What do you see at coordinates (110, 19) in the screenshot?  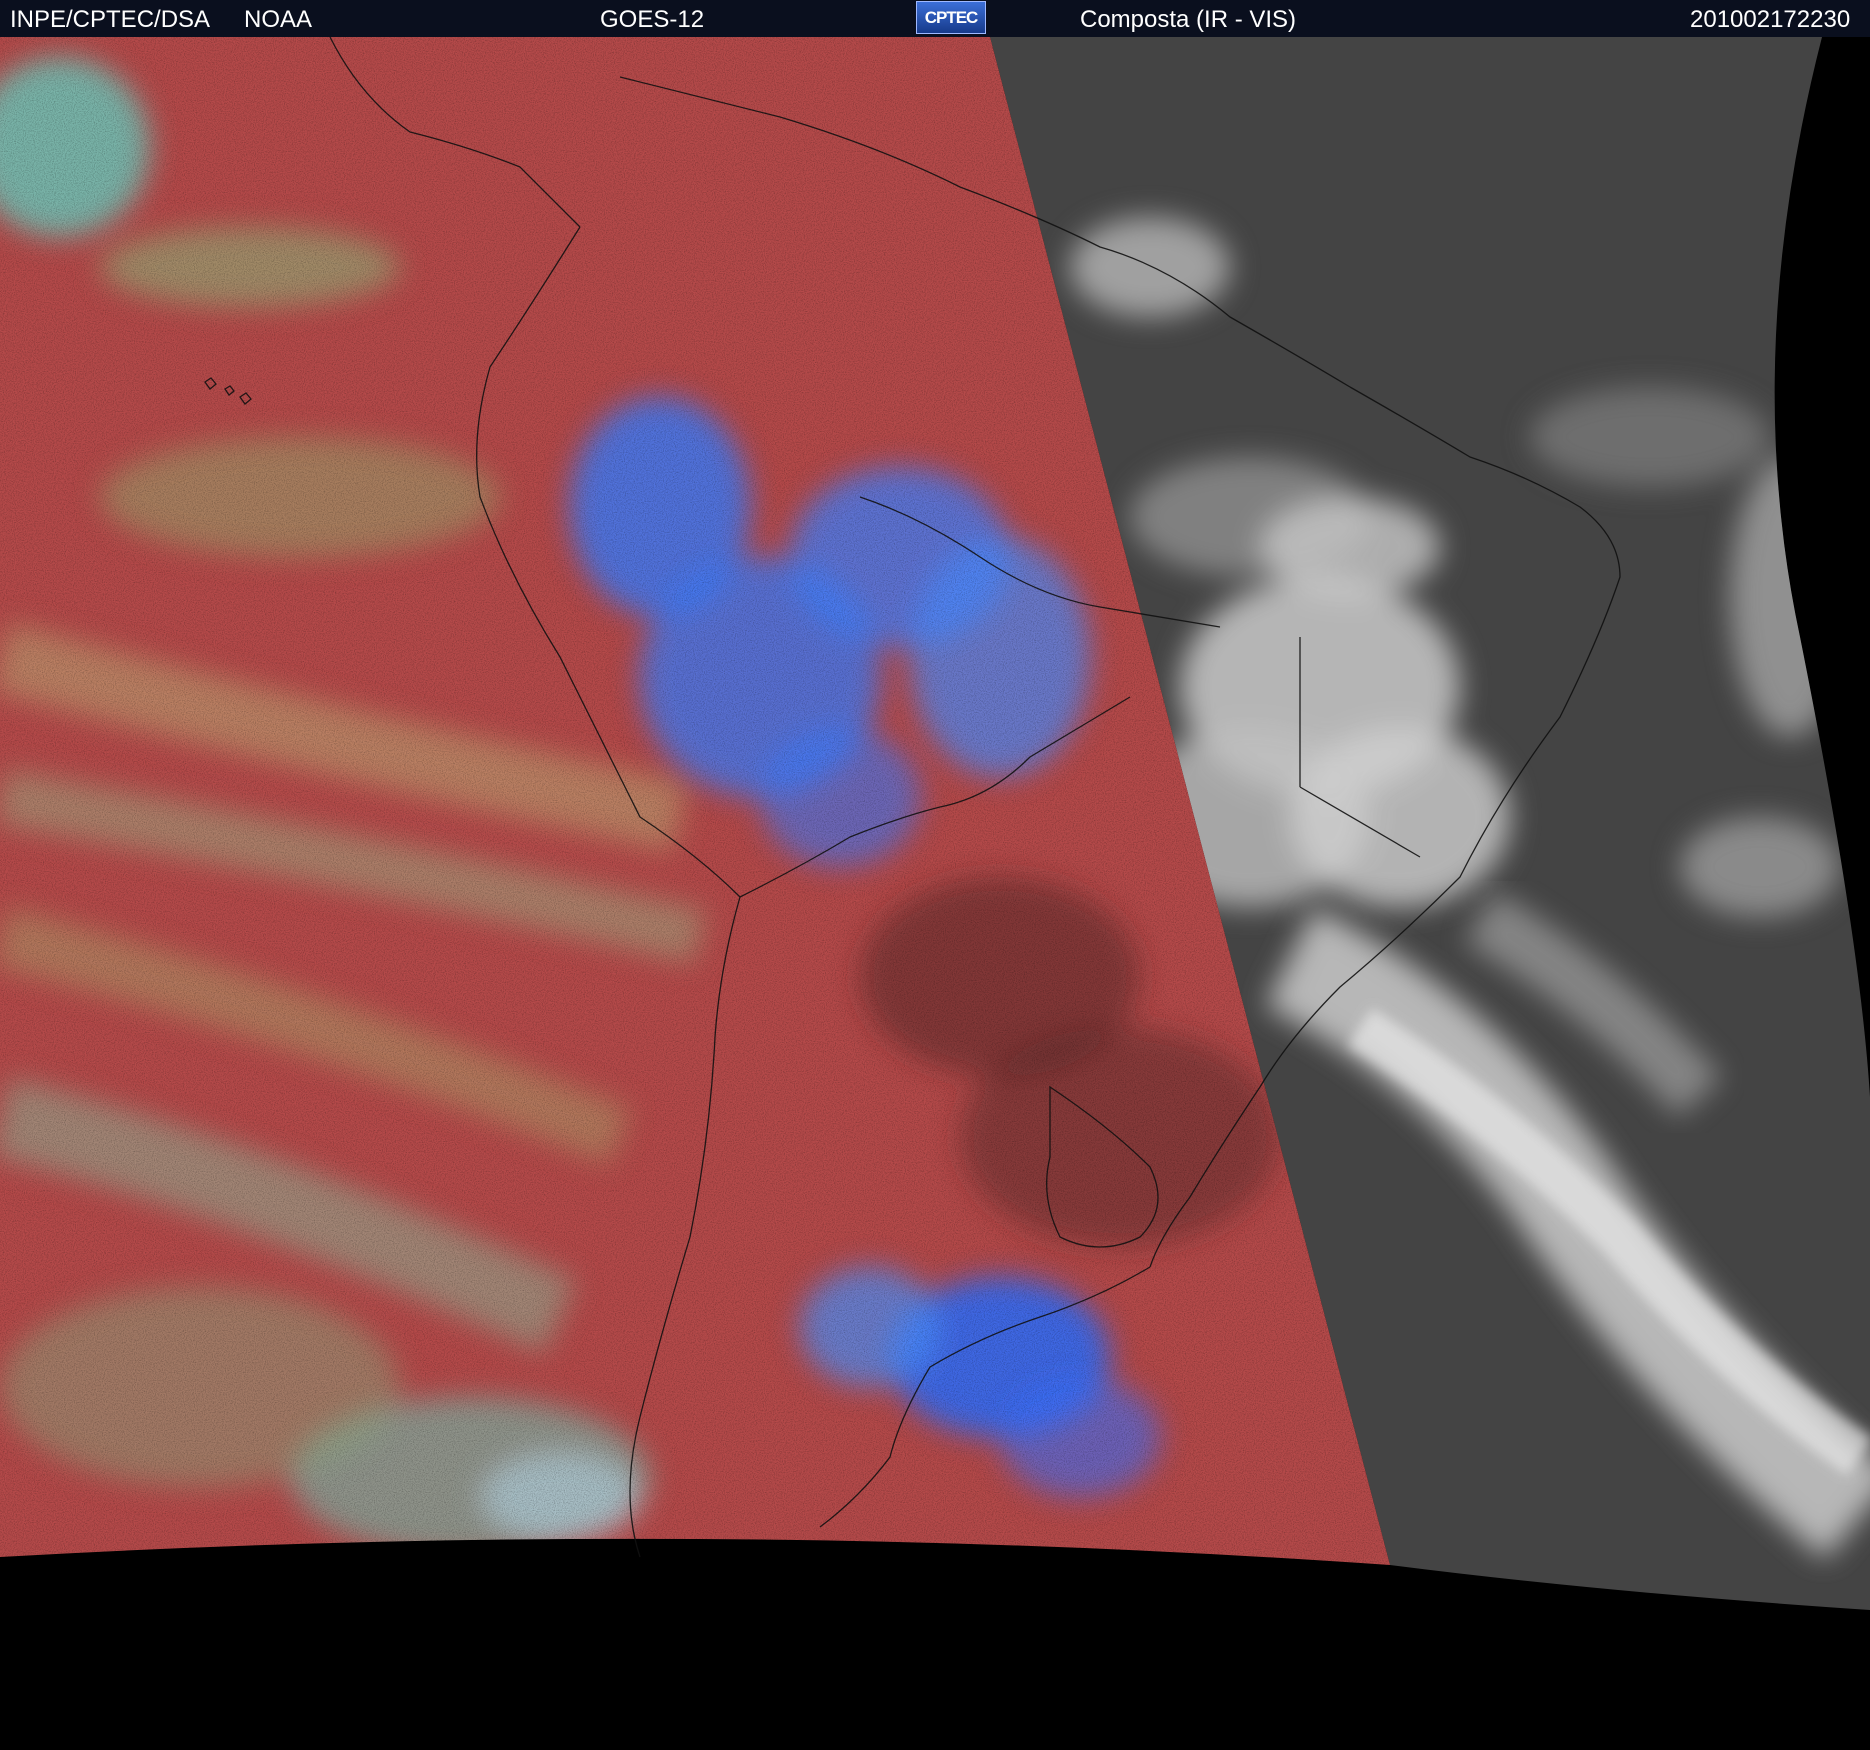 I see `organization-label: INPE/CPTEC/DSA` at bounding box center [110, 19].